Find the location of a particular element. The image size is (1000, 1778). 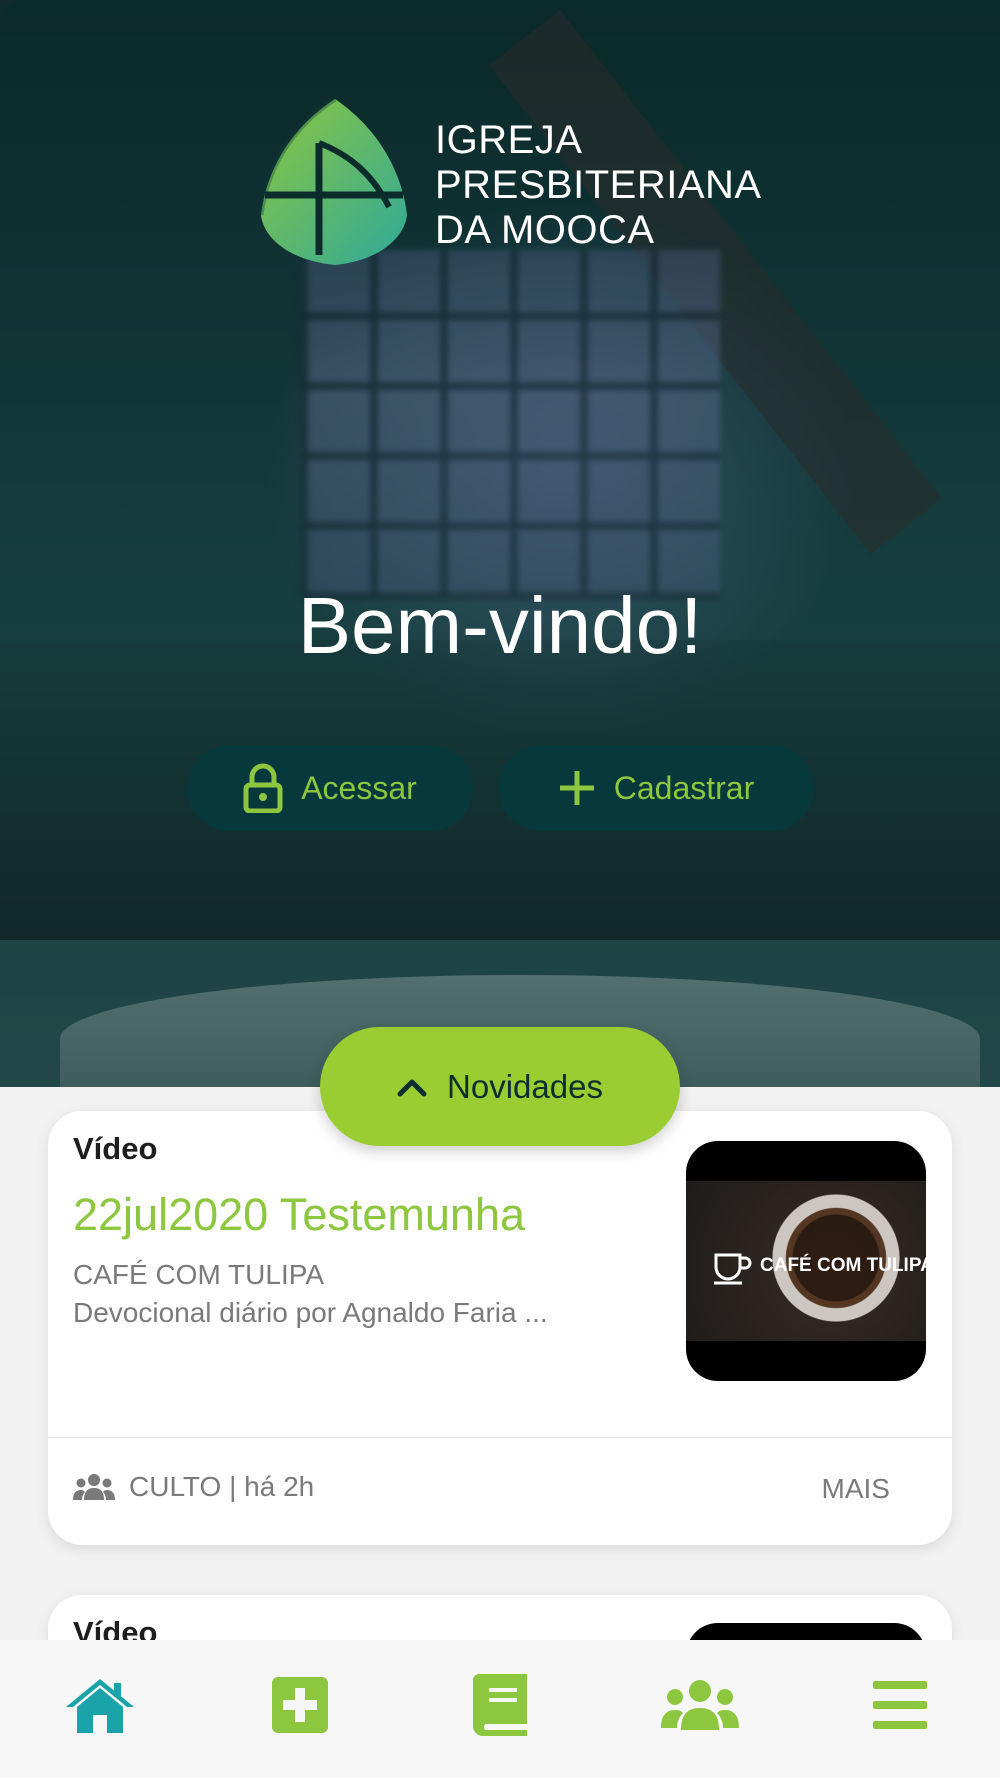

tab-home is located at coordinates (100, 1705).